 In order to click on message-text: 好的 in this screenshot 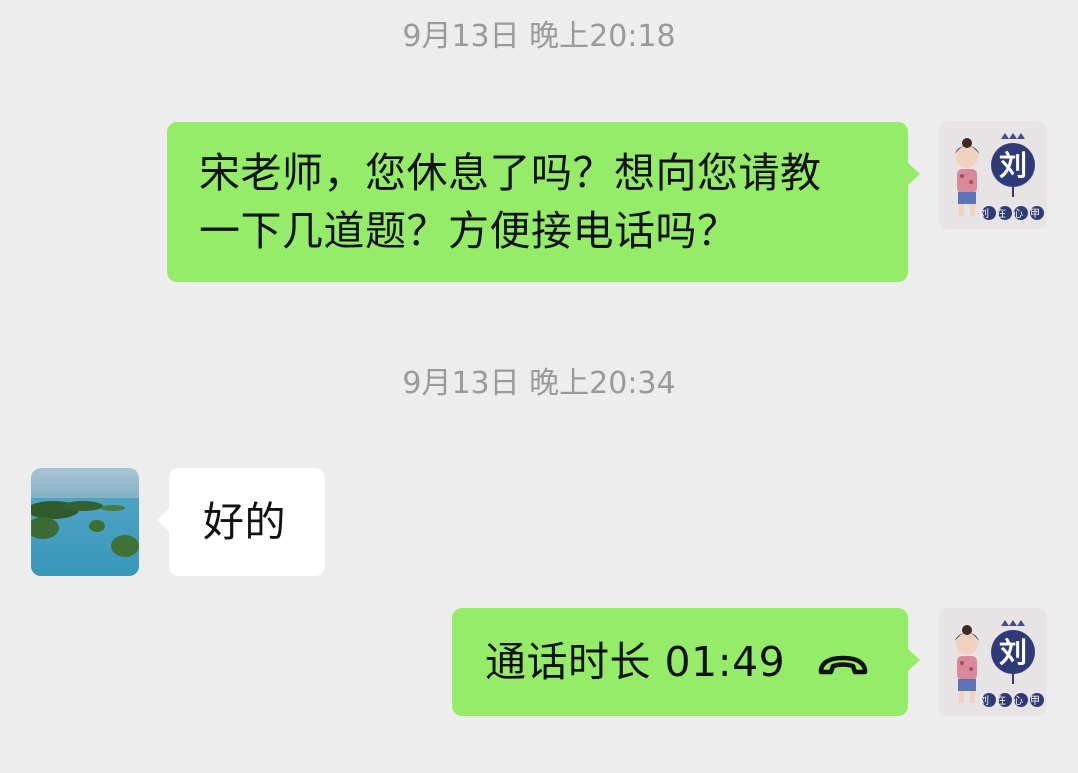, I will do `click(244, 522)`.